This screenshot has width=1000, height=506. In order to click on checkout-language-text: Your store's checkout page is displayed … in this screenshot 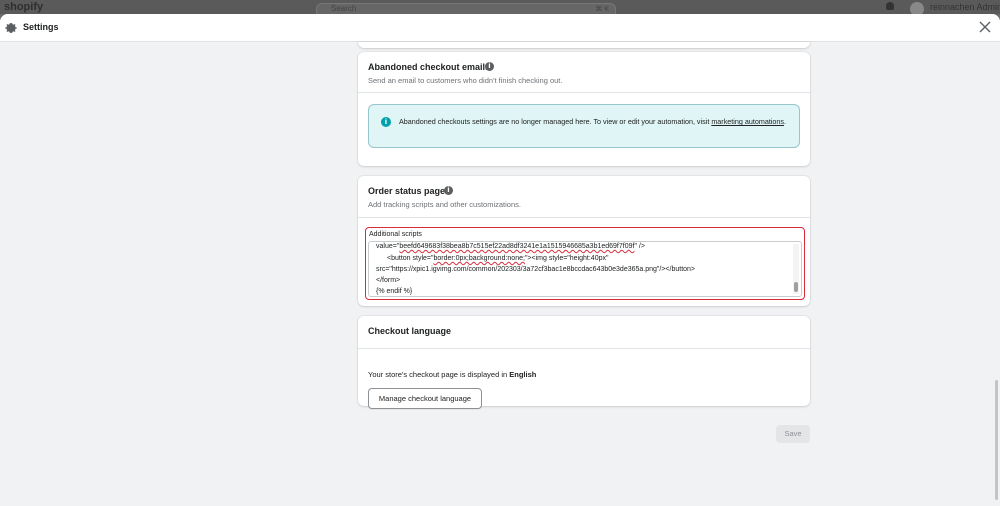, I will do `click(452, 374)`.